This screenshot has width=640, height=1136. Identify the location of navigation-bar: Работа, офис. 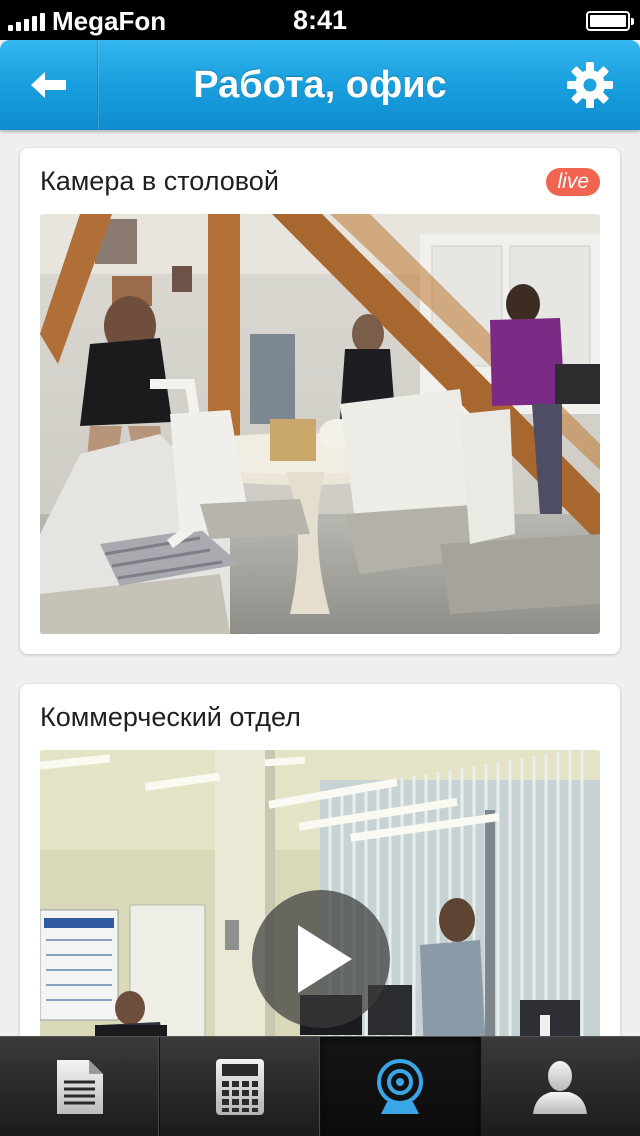
(320, 85).